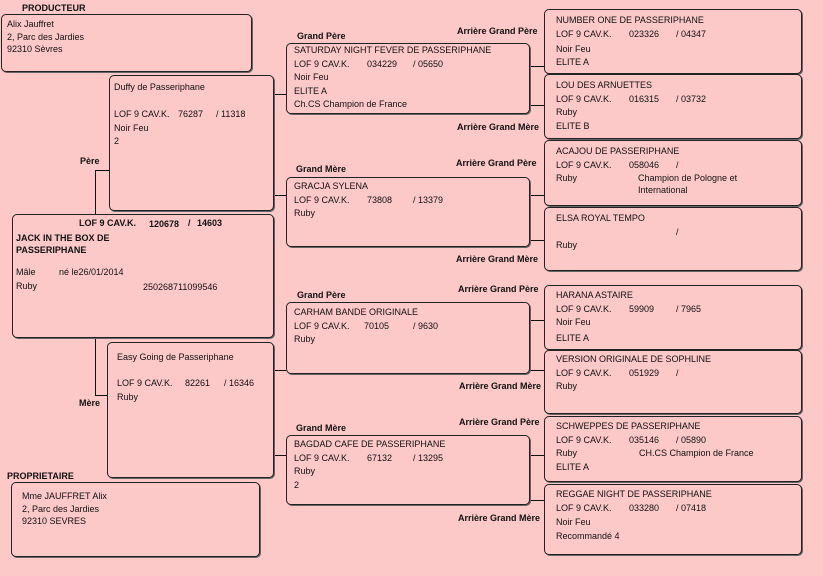 Image resolution: width=823 pixels, height=576 pixels. I want to click on gp1-title1: ELITE A, so click(311, 91).